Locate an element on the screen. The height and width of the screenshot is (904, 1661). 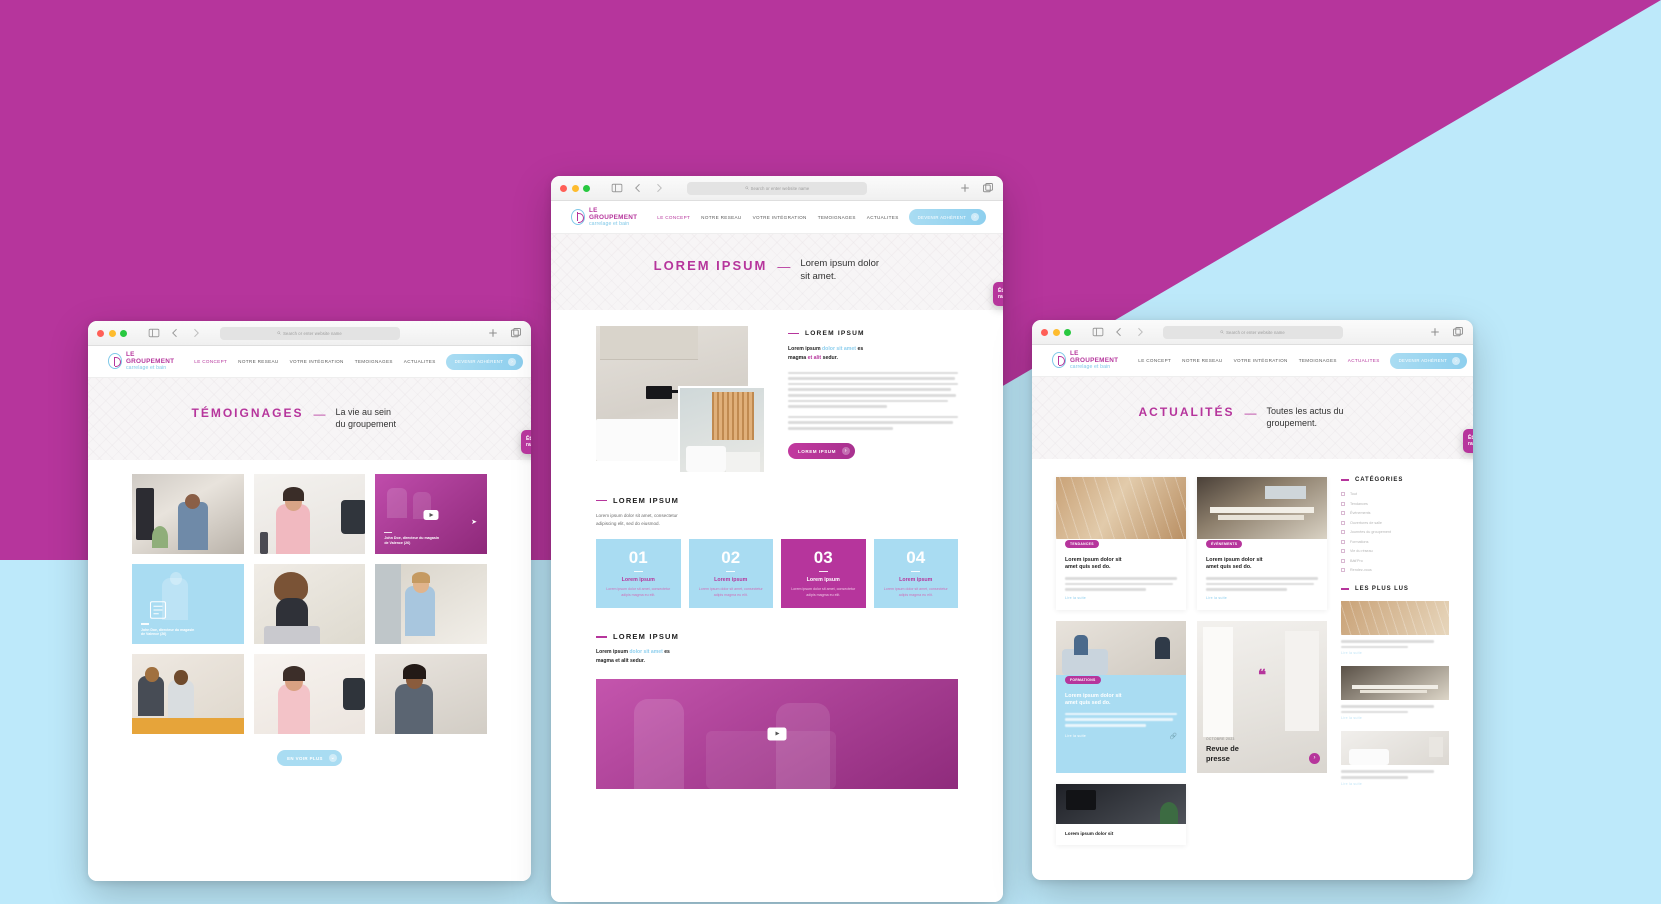
press-review-next-button: › is located at coordinates (1314, 758).